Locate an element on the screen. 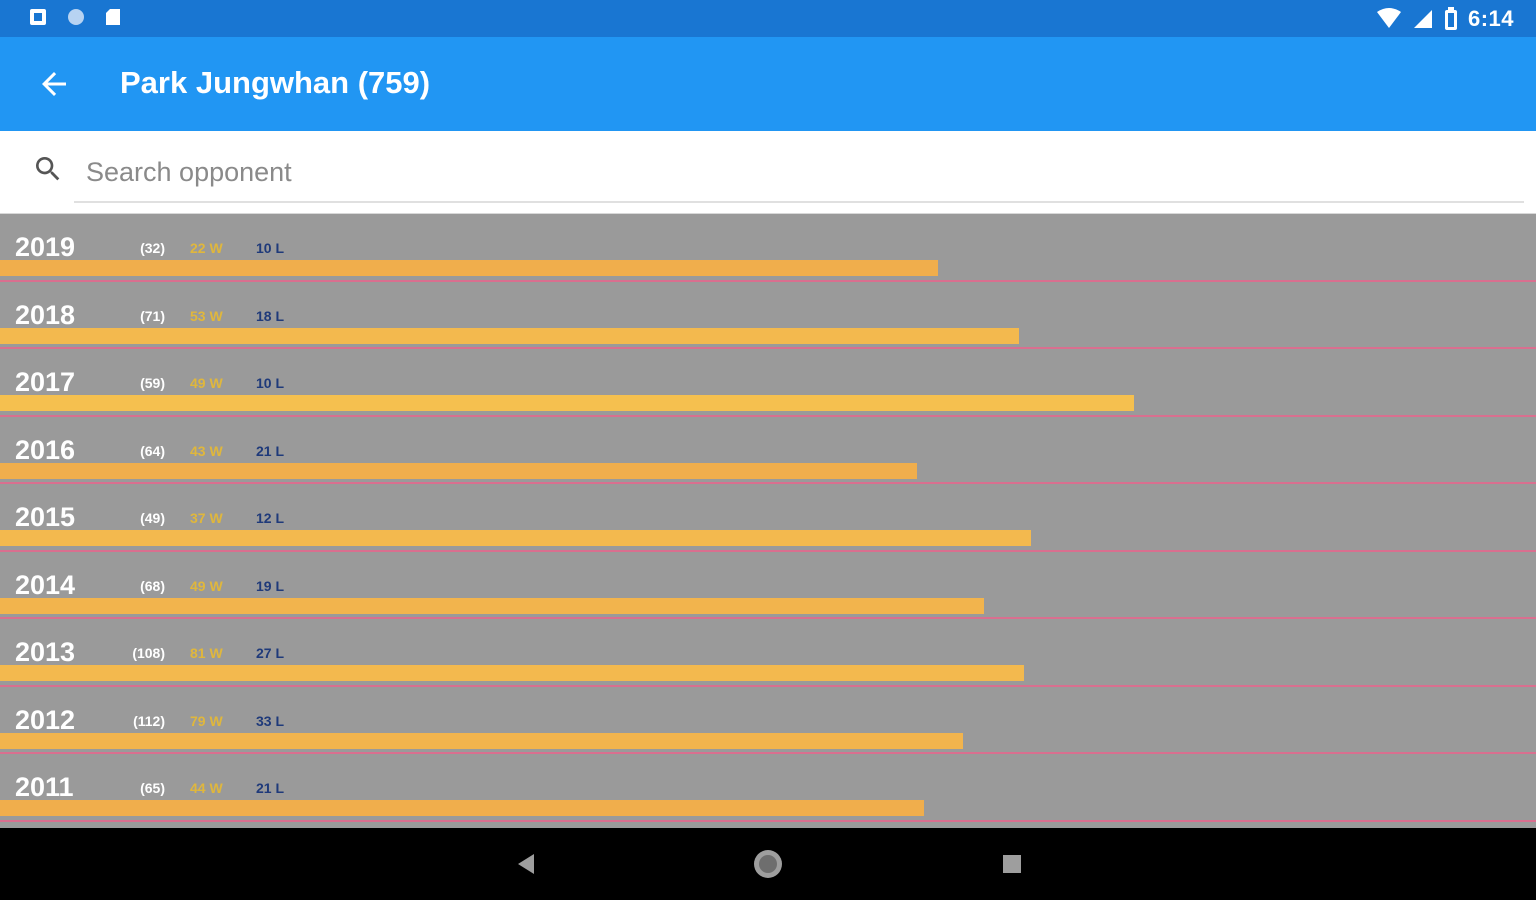  row-divider is located at coordinates (768, 820).